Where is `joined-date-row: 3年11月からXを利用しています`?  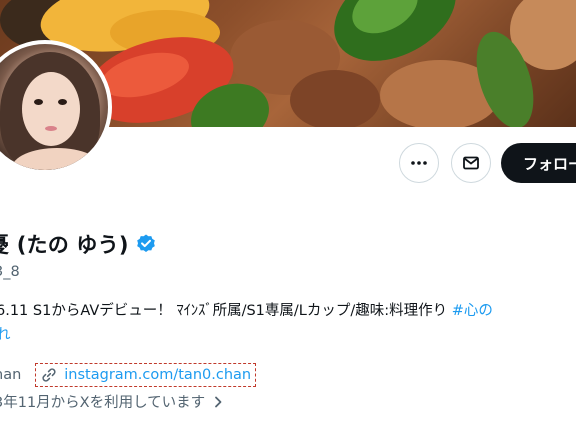
joined-date-row: 3年11月からXを利用しています is located at coordinates (112, 401).